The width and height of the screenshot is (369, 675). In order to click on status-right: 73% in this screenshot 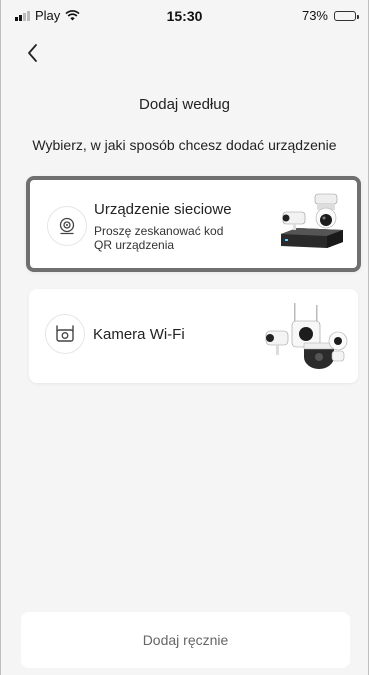, I will do `click(330, 15)`.